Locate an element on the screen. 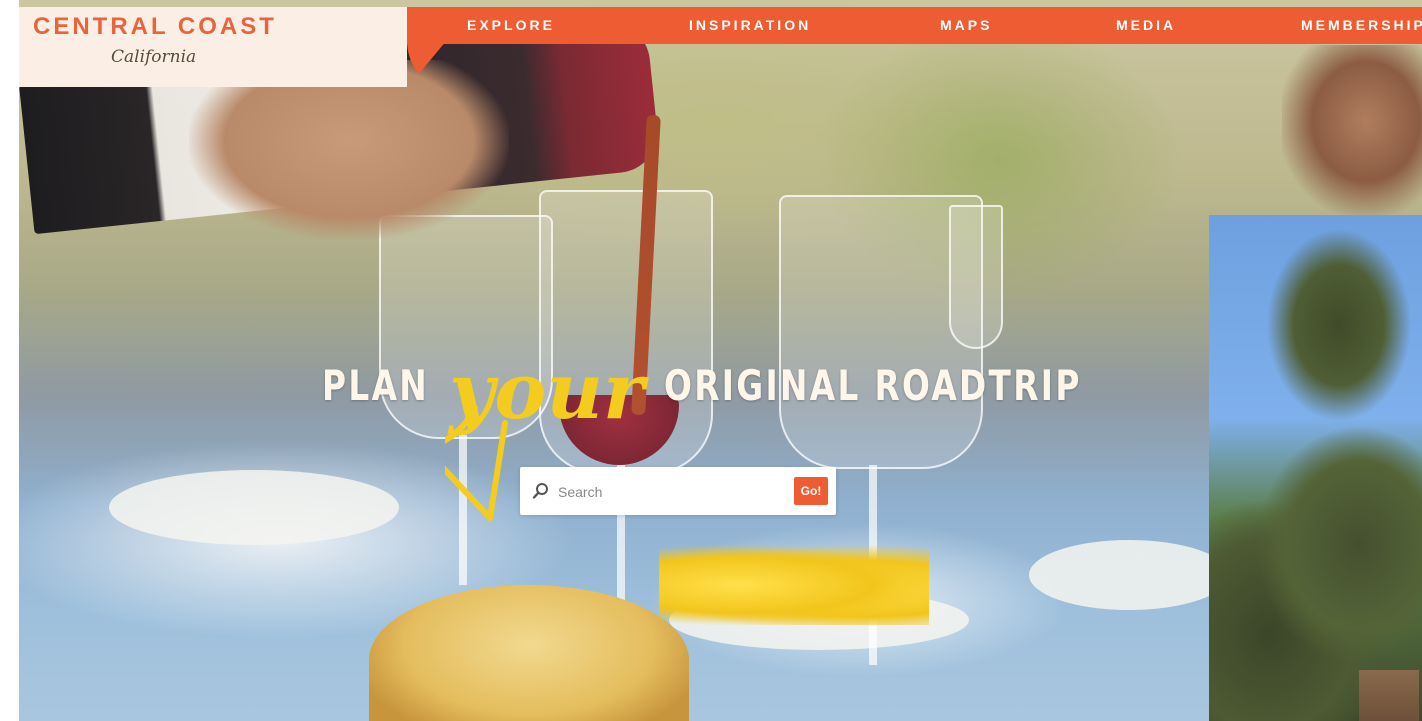  nav-item-media: MEDIA is located at coordinates (1146, 25).